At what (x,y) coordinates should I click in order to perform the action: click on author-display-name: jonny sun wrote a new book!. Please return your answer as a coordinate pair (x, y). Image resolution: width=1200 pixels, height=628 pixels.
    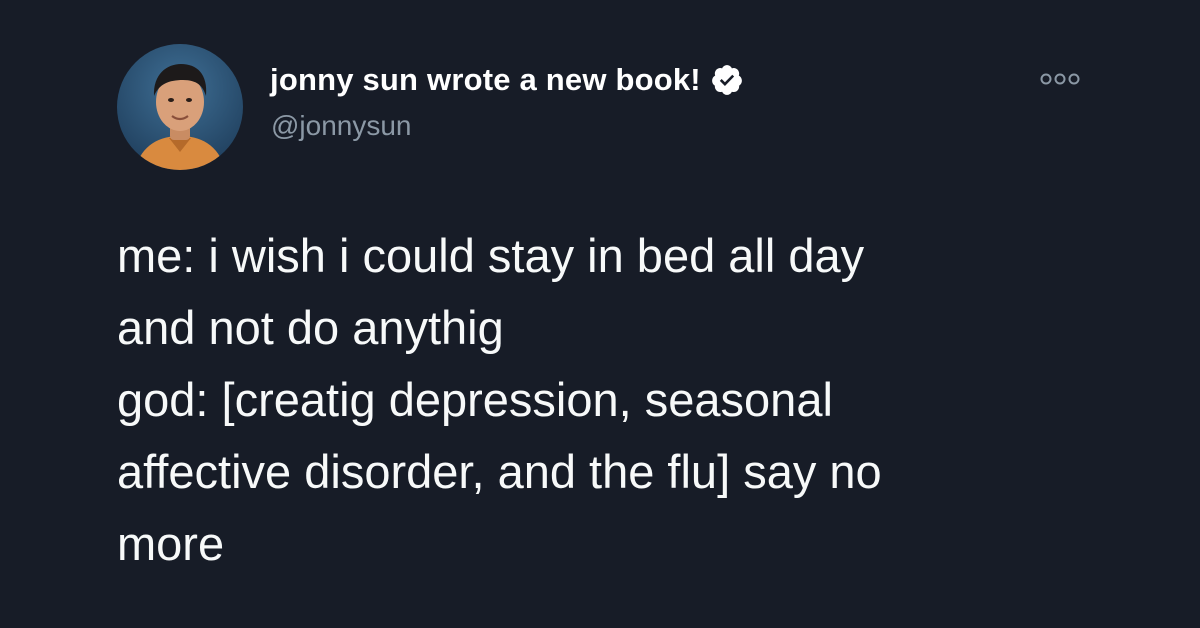
    Looking at the image, I should click on (485, 80).